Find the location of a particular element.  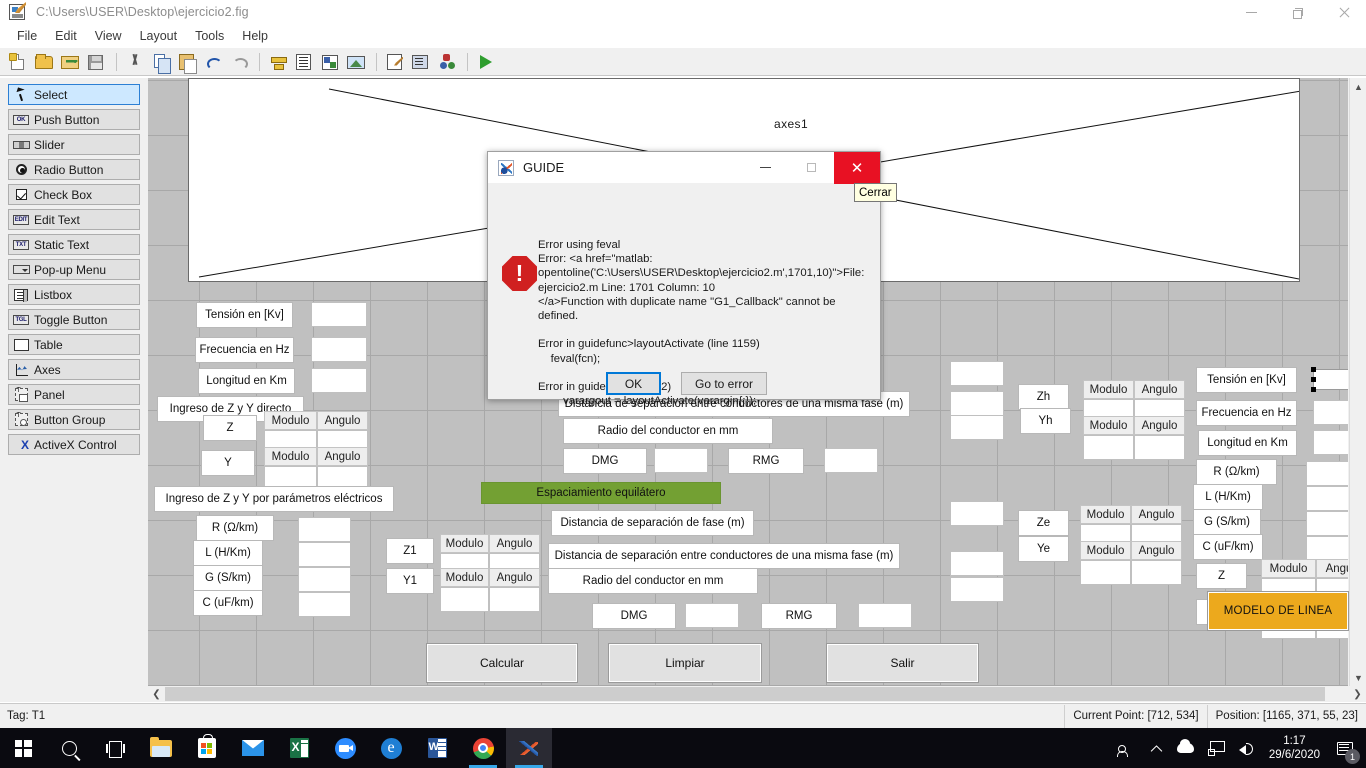

new-figure-icon is located at coordinates (18, 62).